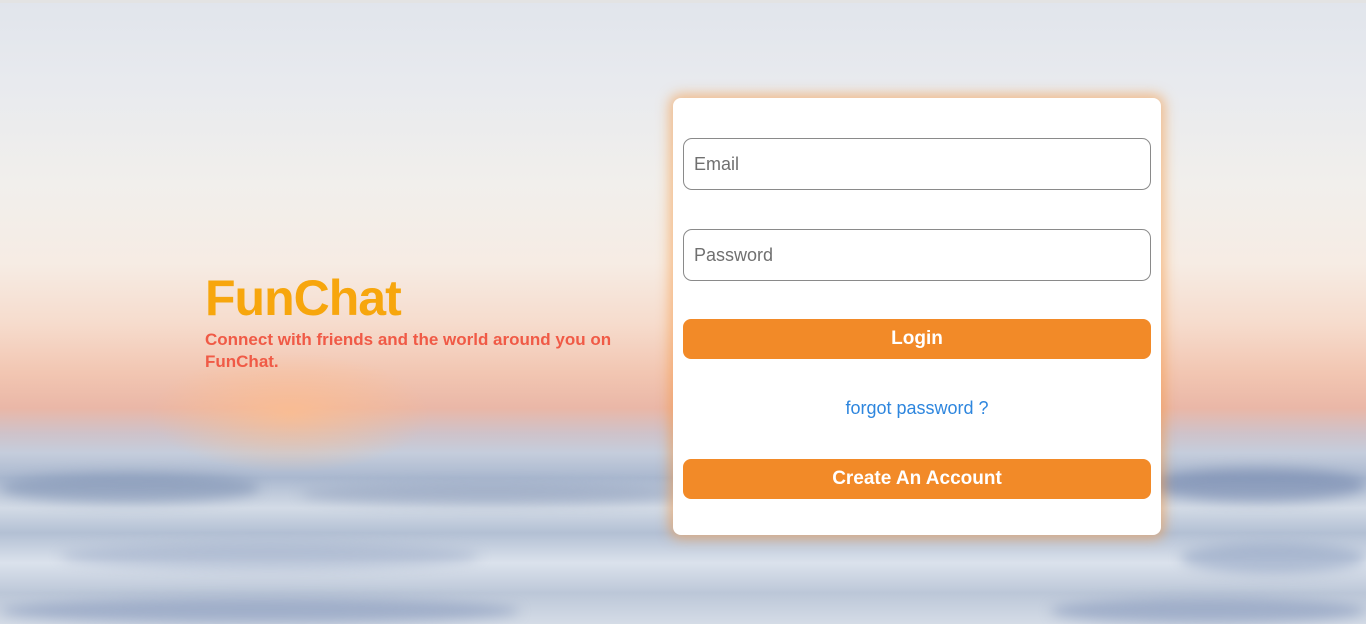 This screenshot has height=624, width=1366. What do you see at coordinates (917, 479) in the screenshot?
I see `create-account-button: Create An Account` at bounding box center [917, 479].